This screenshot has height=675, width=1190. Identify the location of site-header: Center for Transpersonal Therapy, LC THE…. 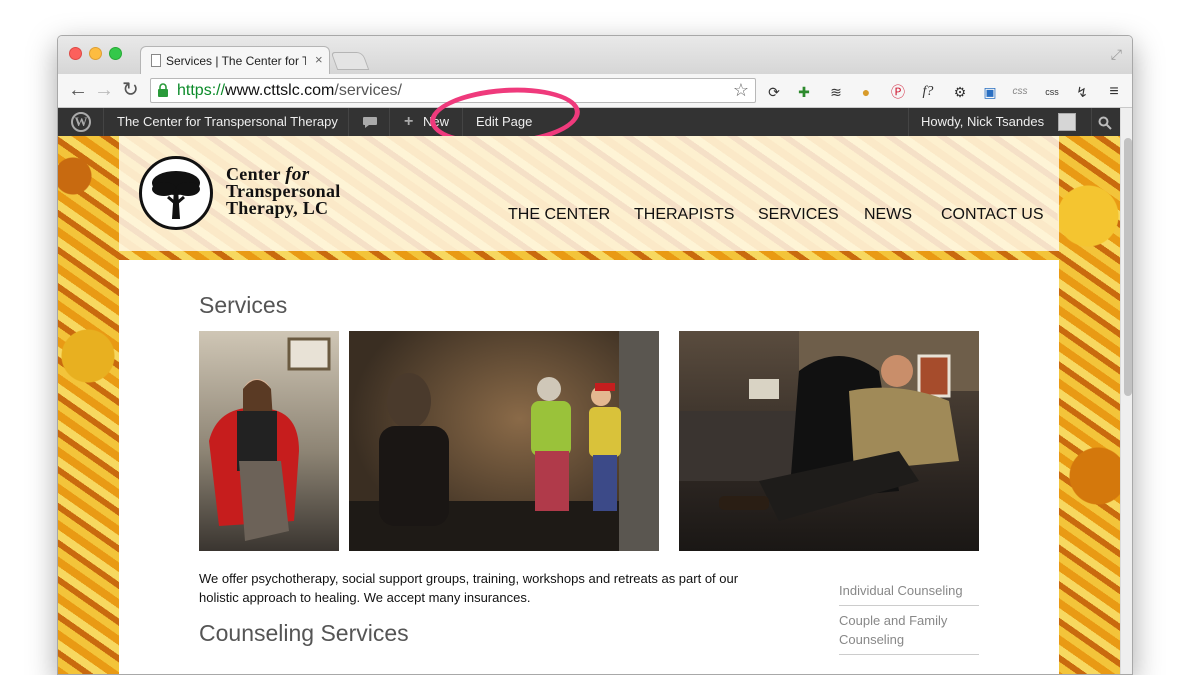
(589, 193).